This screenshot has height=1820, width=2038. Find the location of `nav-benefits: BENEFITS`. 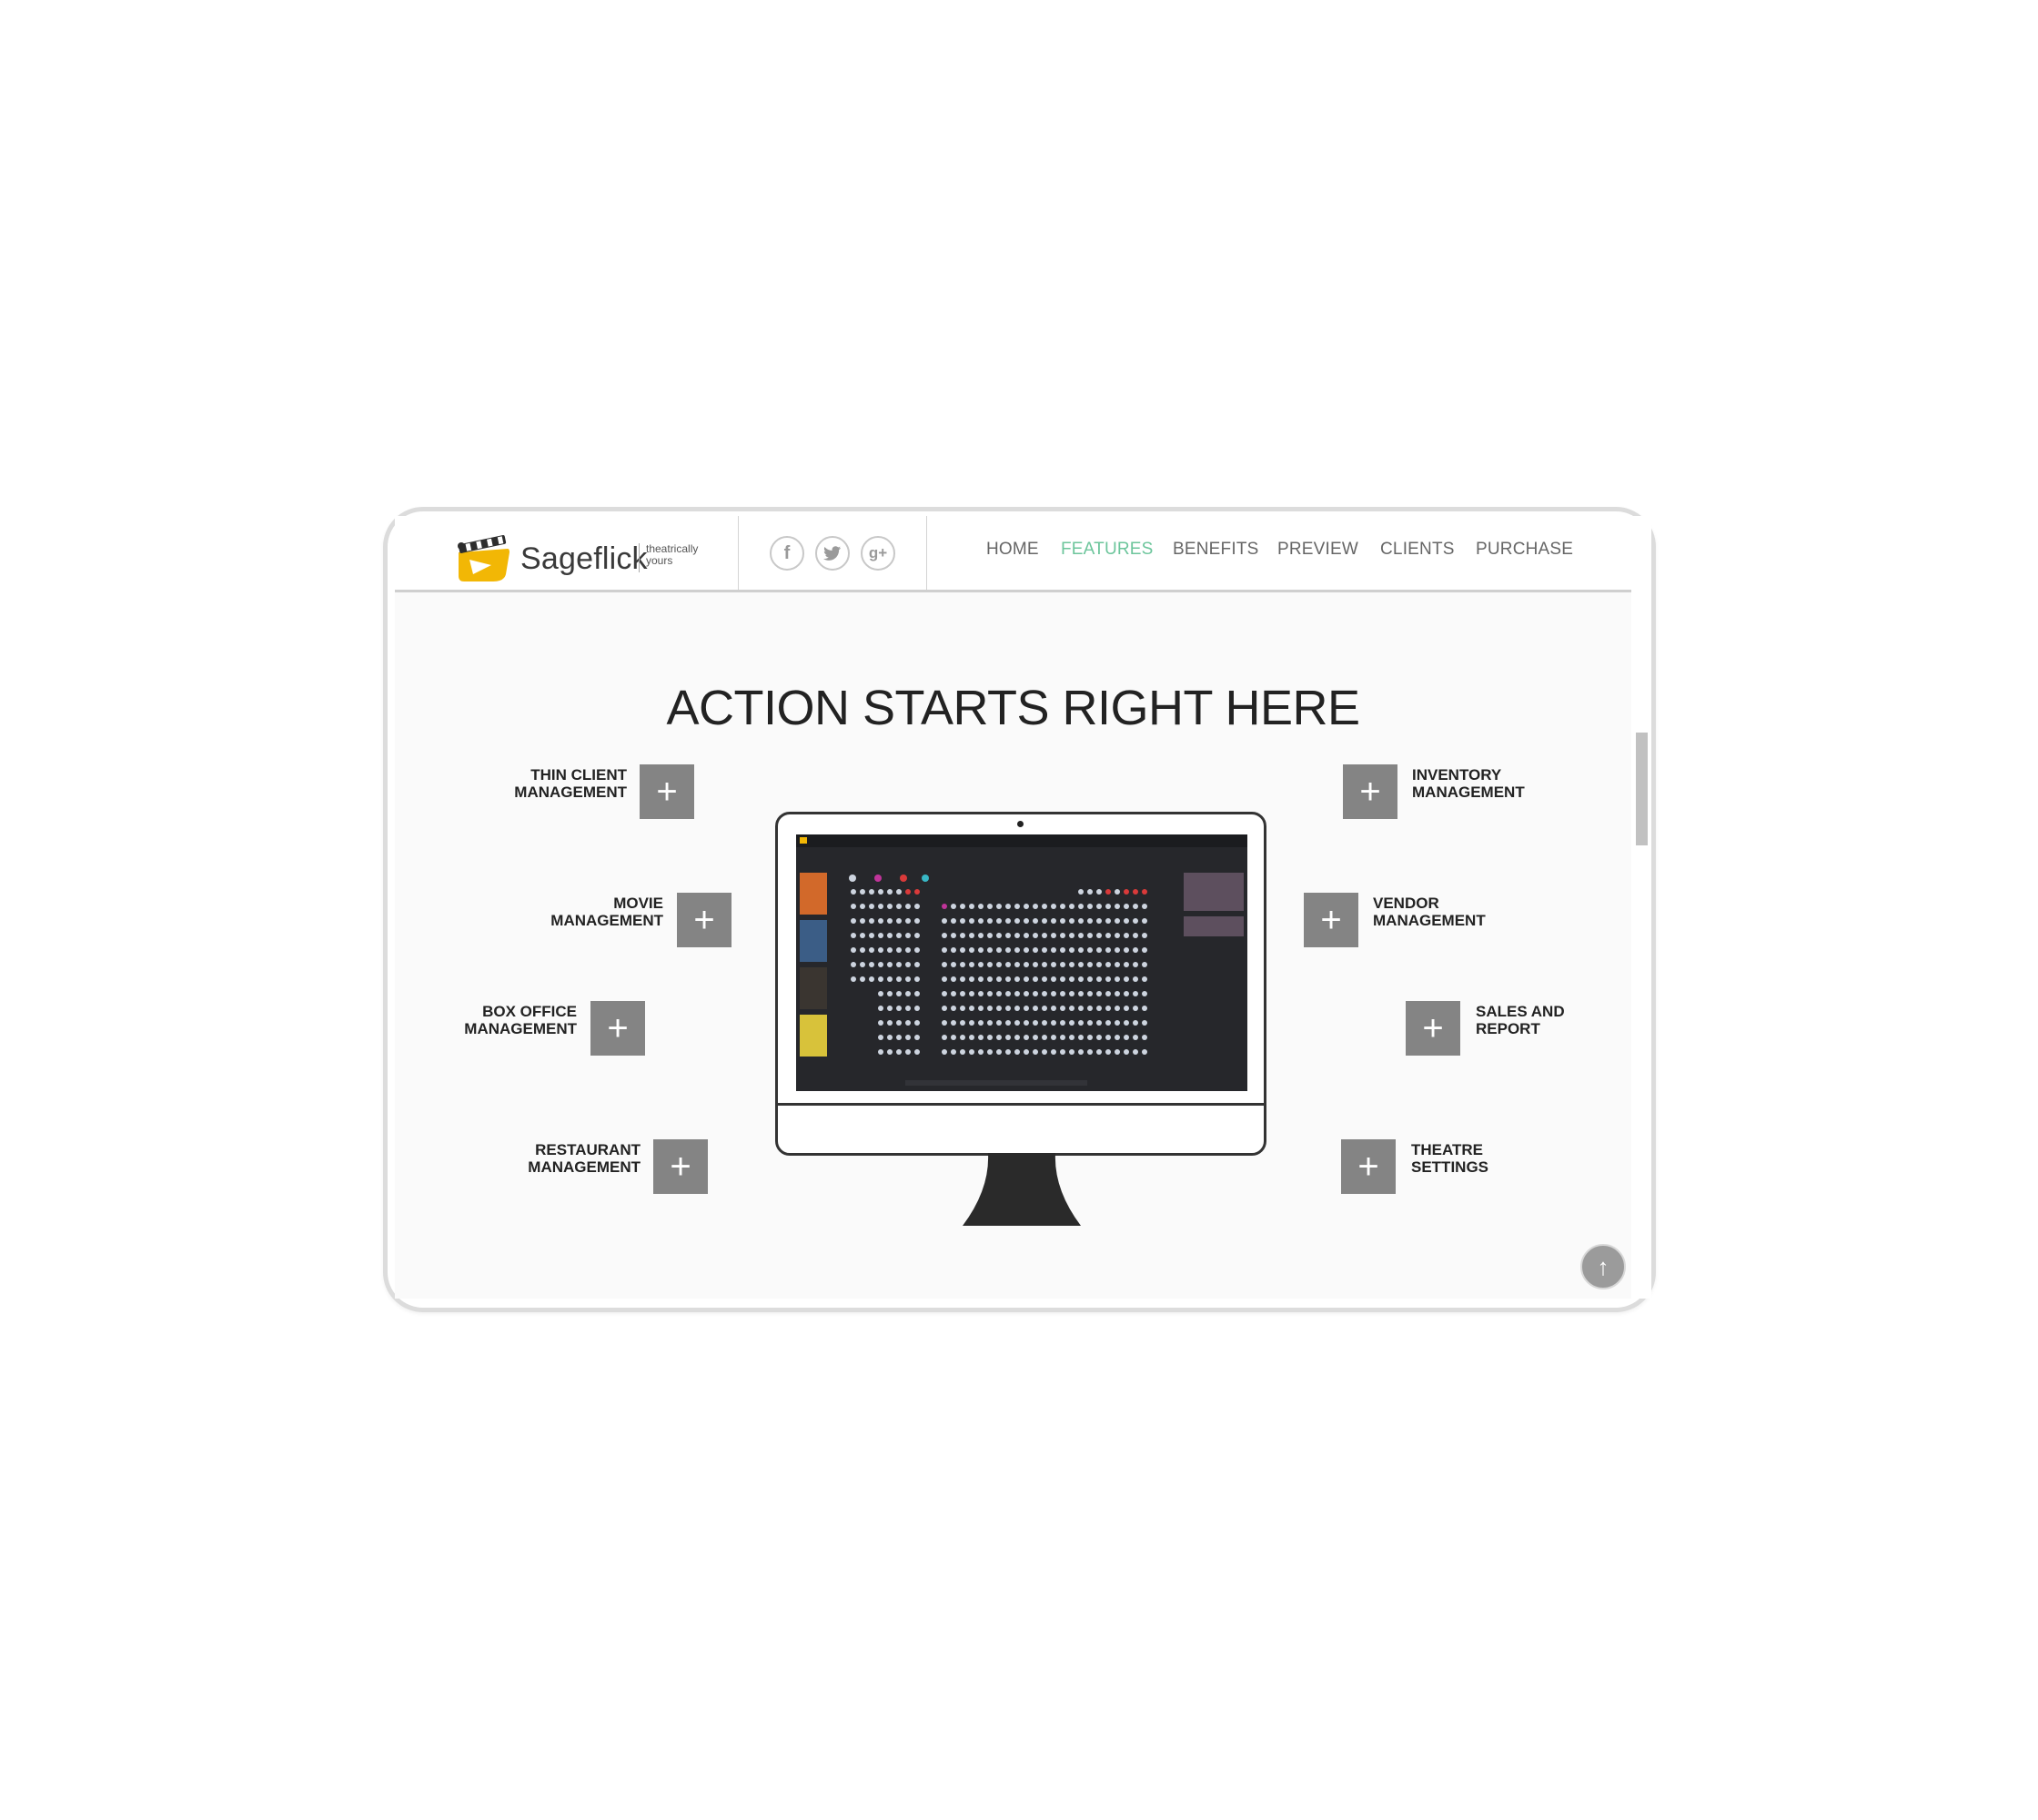

nav-benefits: BENEFITS is located at coordinates (1216, 550).